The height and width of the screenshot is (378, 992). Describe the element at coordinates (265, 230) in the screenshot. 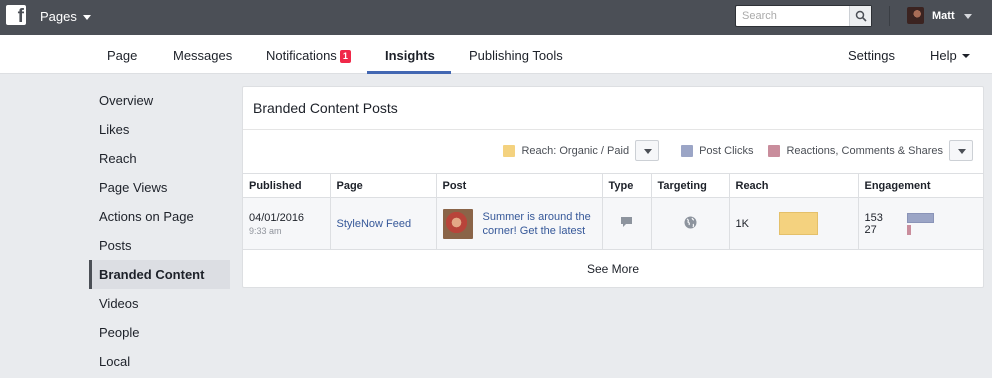

I see `published-time: 9:33 am` at that location.